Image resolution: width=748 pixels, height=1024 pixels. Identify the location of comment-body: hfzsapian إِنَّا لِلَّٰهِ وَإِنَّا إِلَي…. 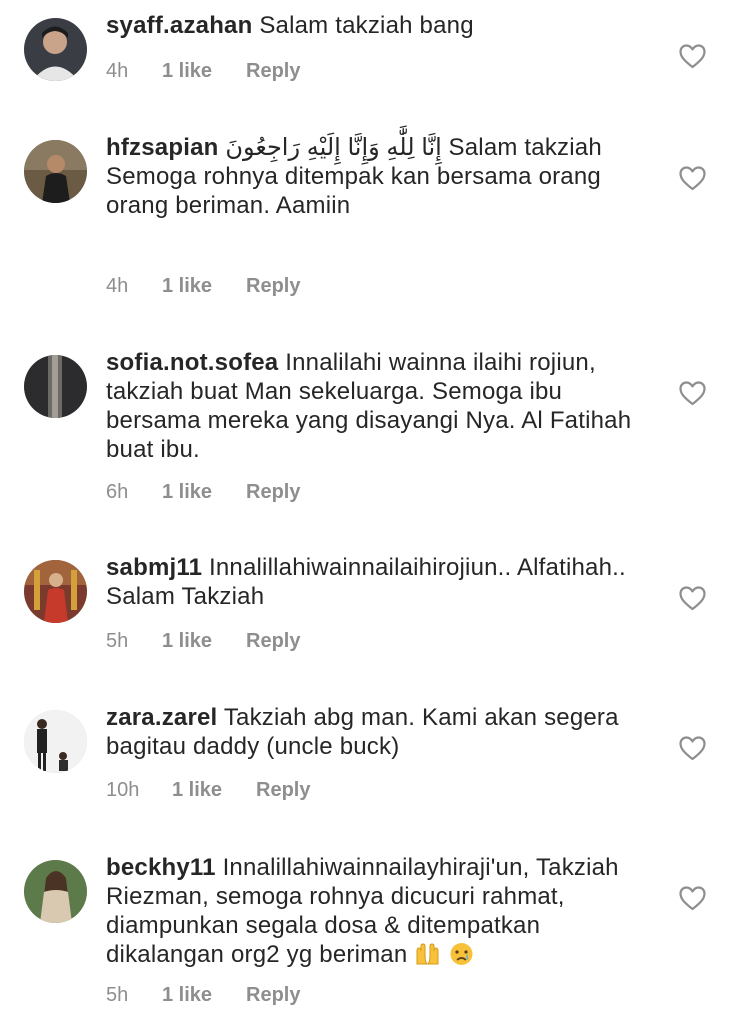
(378, 176).